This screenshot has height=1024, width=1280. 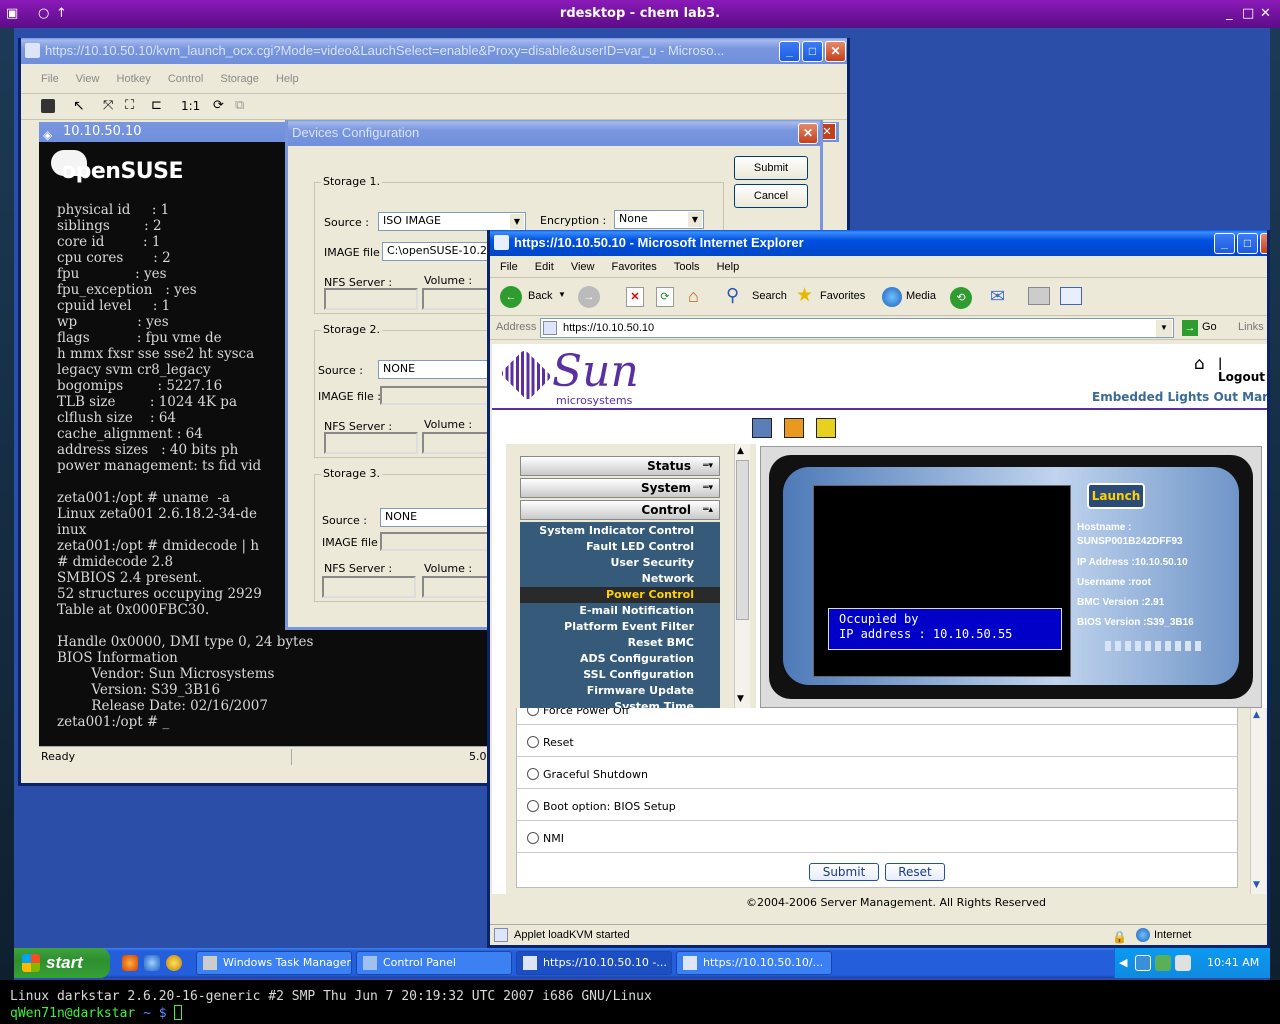 I want to click on storage3-nfs-input, so click(x=369, y=587).